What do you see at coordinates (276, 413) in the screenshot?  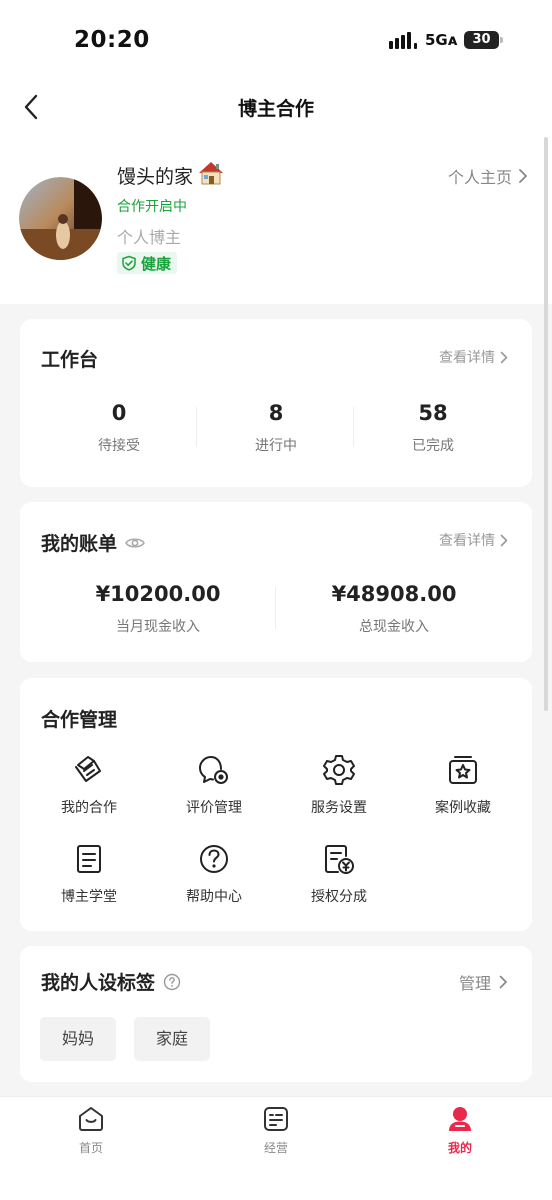 I see `stat-value: 8` at bounding box center [276, 413].